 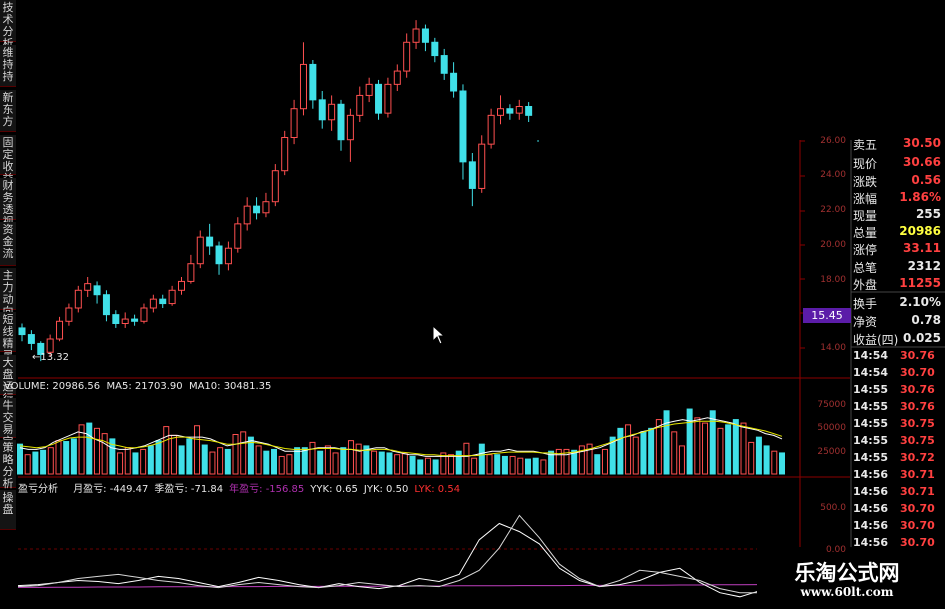 I want to click on watermark-url: www.60lt.com, so click(x=847, y=592).